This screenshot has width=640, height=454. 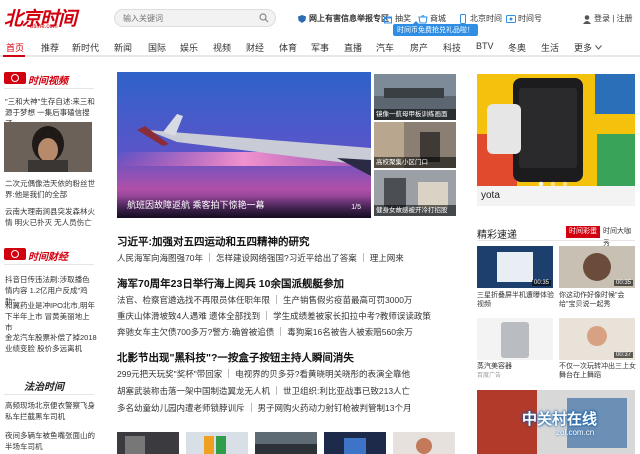 I want to click on shield-icon, so click(x=302, y=18).